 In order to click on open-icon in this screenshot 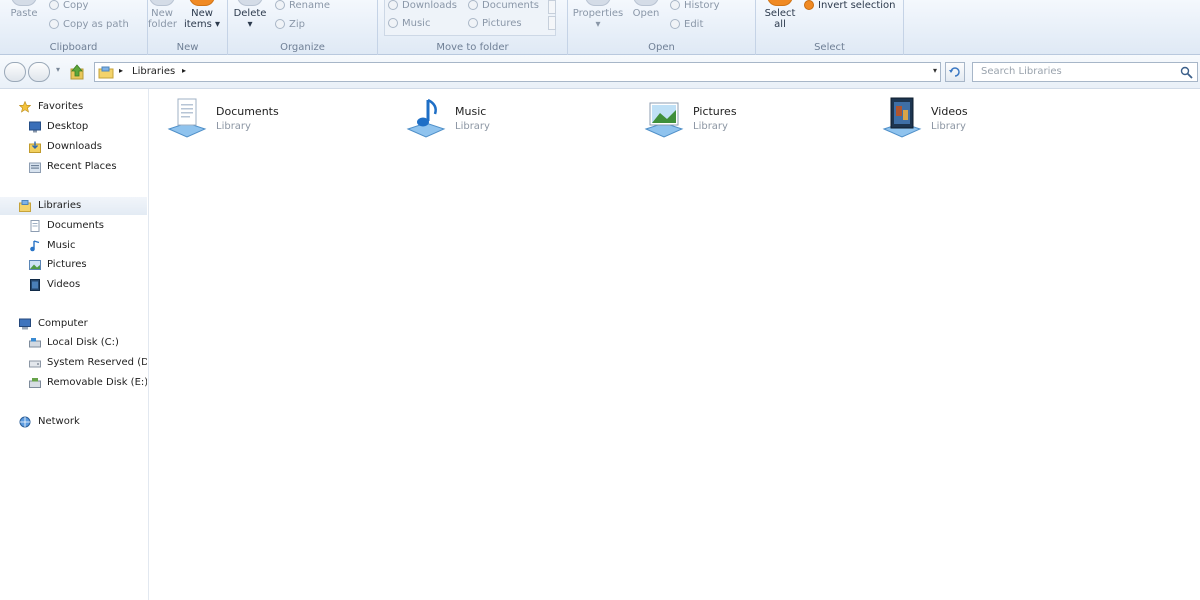, I will do `click(646, 3)`.